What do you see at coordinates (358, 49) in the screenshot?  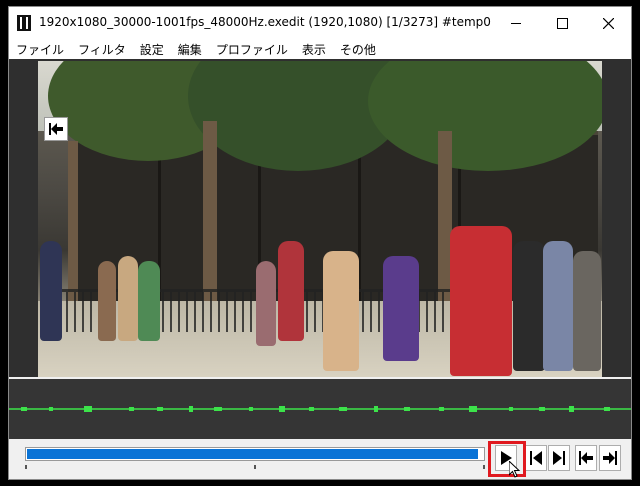 I see `menu-other: その他` at bounding box center [358, 49].